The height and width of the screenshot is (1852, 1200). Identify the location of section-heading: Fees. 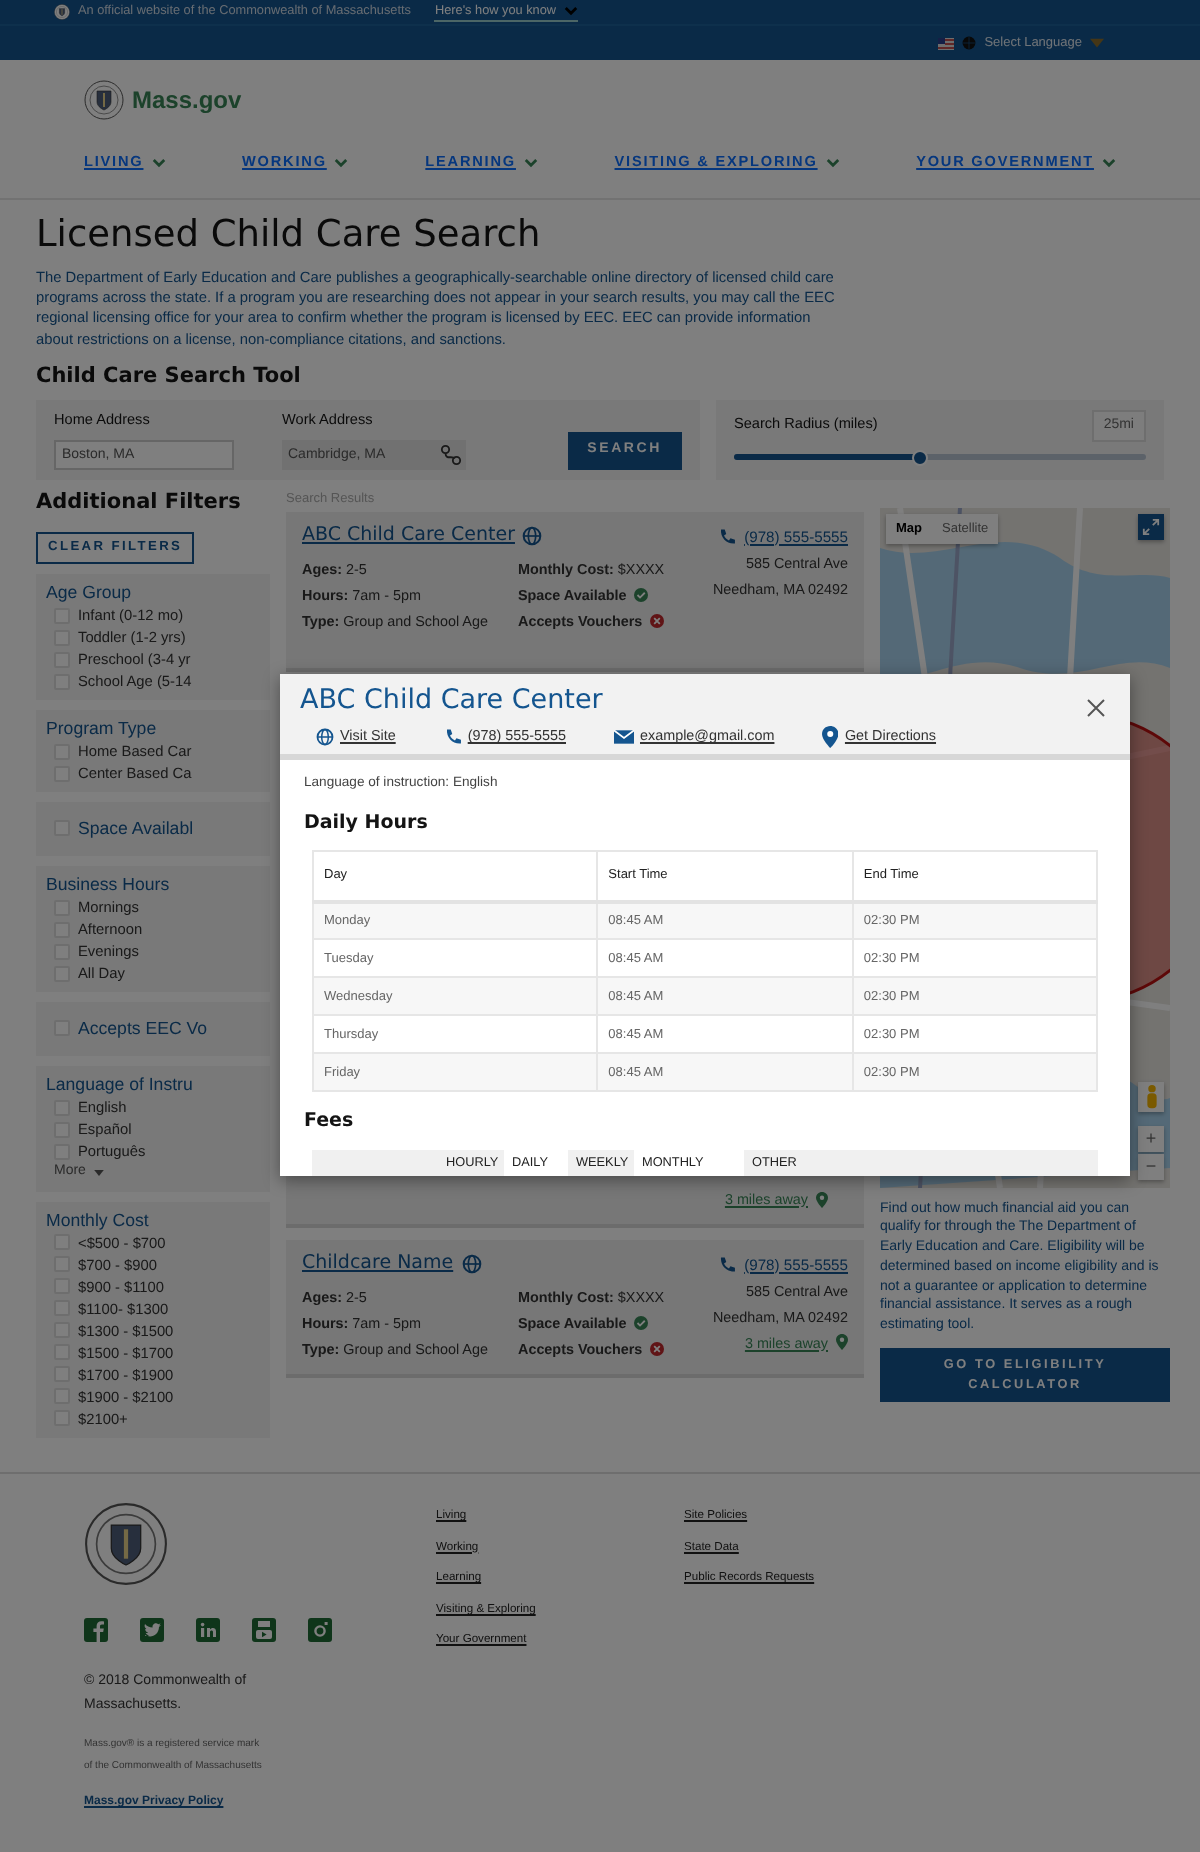
(330, 1122).